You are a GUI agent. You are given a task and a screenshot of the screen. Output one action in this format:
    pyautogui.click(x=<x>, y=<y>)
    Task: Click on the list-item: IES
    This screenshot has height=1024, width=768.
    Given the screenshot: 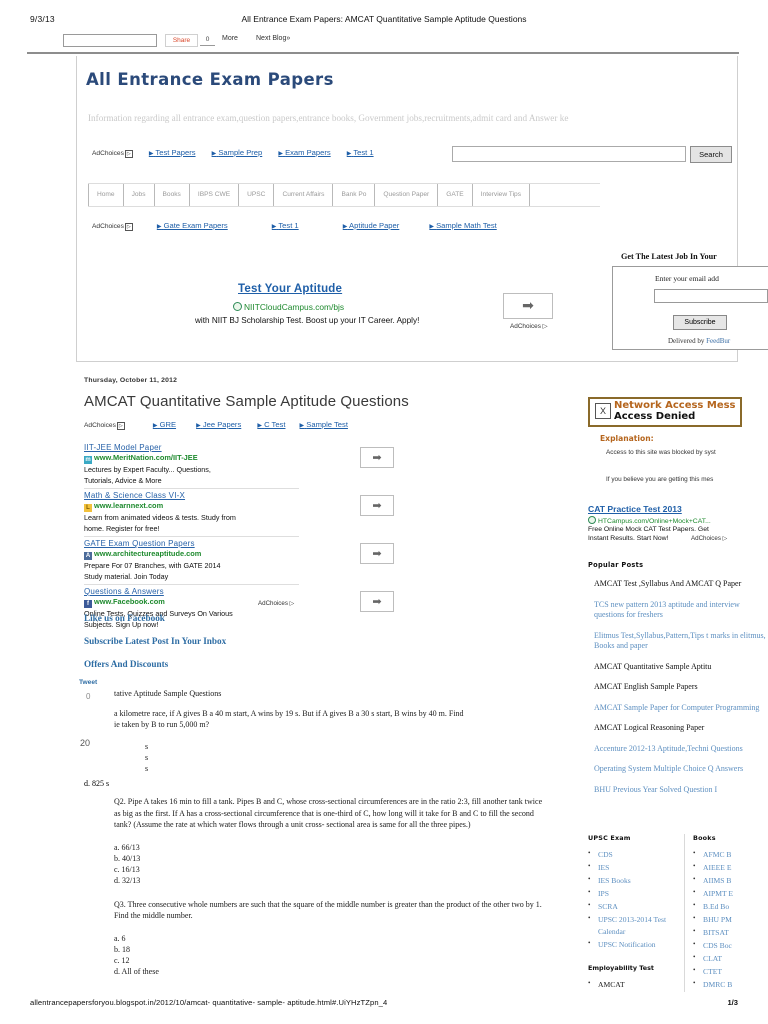 What is the action you would take?
    pyautogui.click(x=631, y=867)
    